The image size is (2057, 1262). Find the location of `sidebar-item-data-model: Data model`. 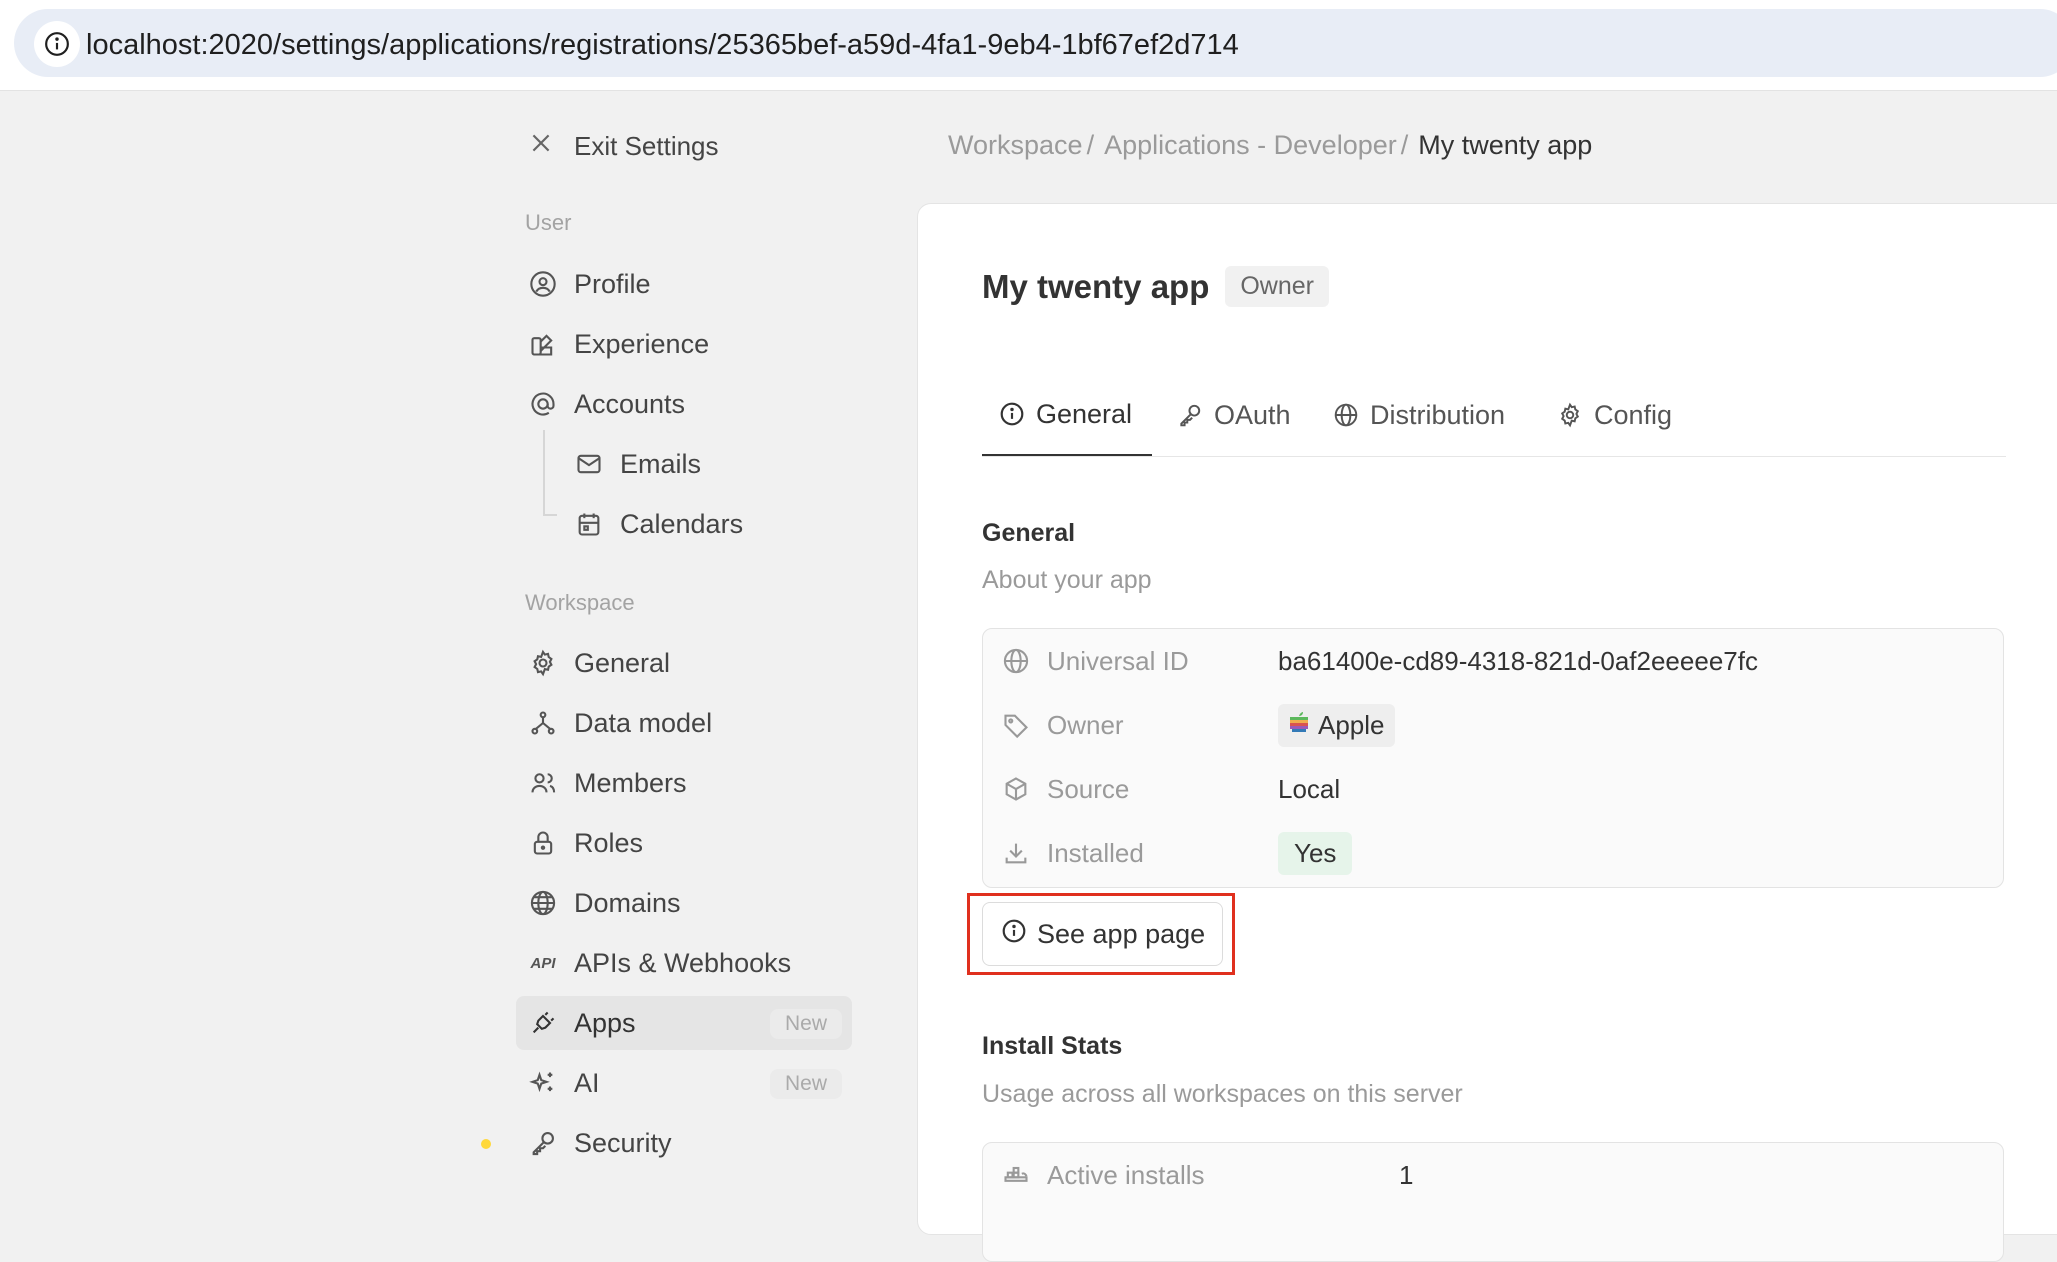

sidebar-item-data-model: Data model is located at coordinates (684, 723).